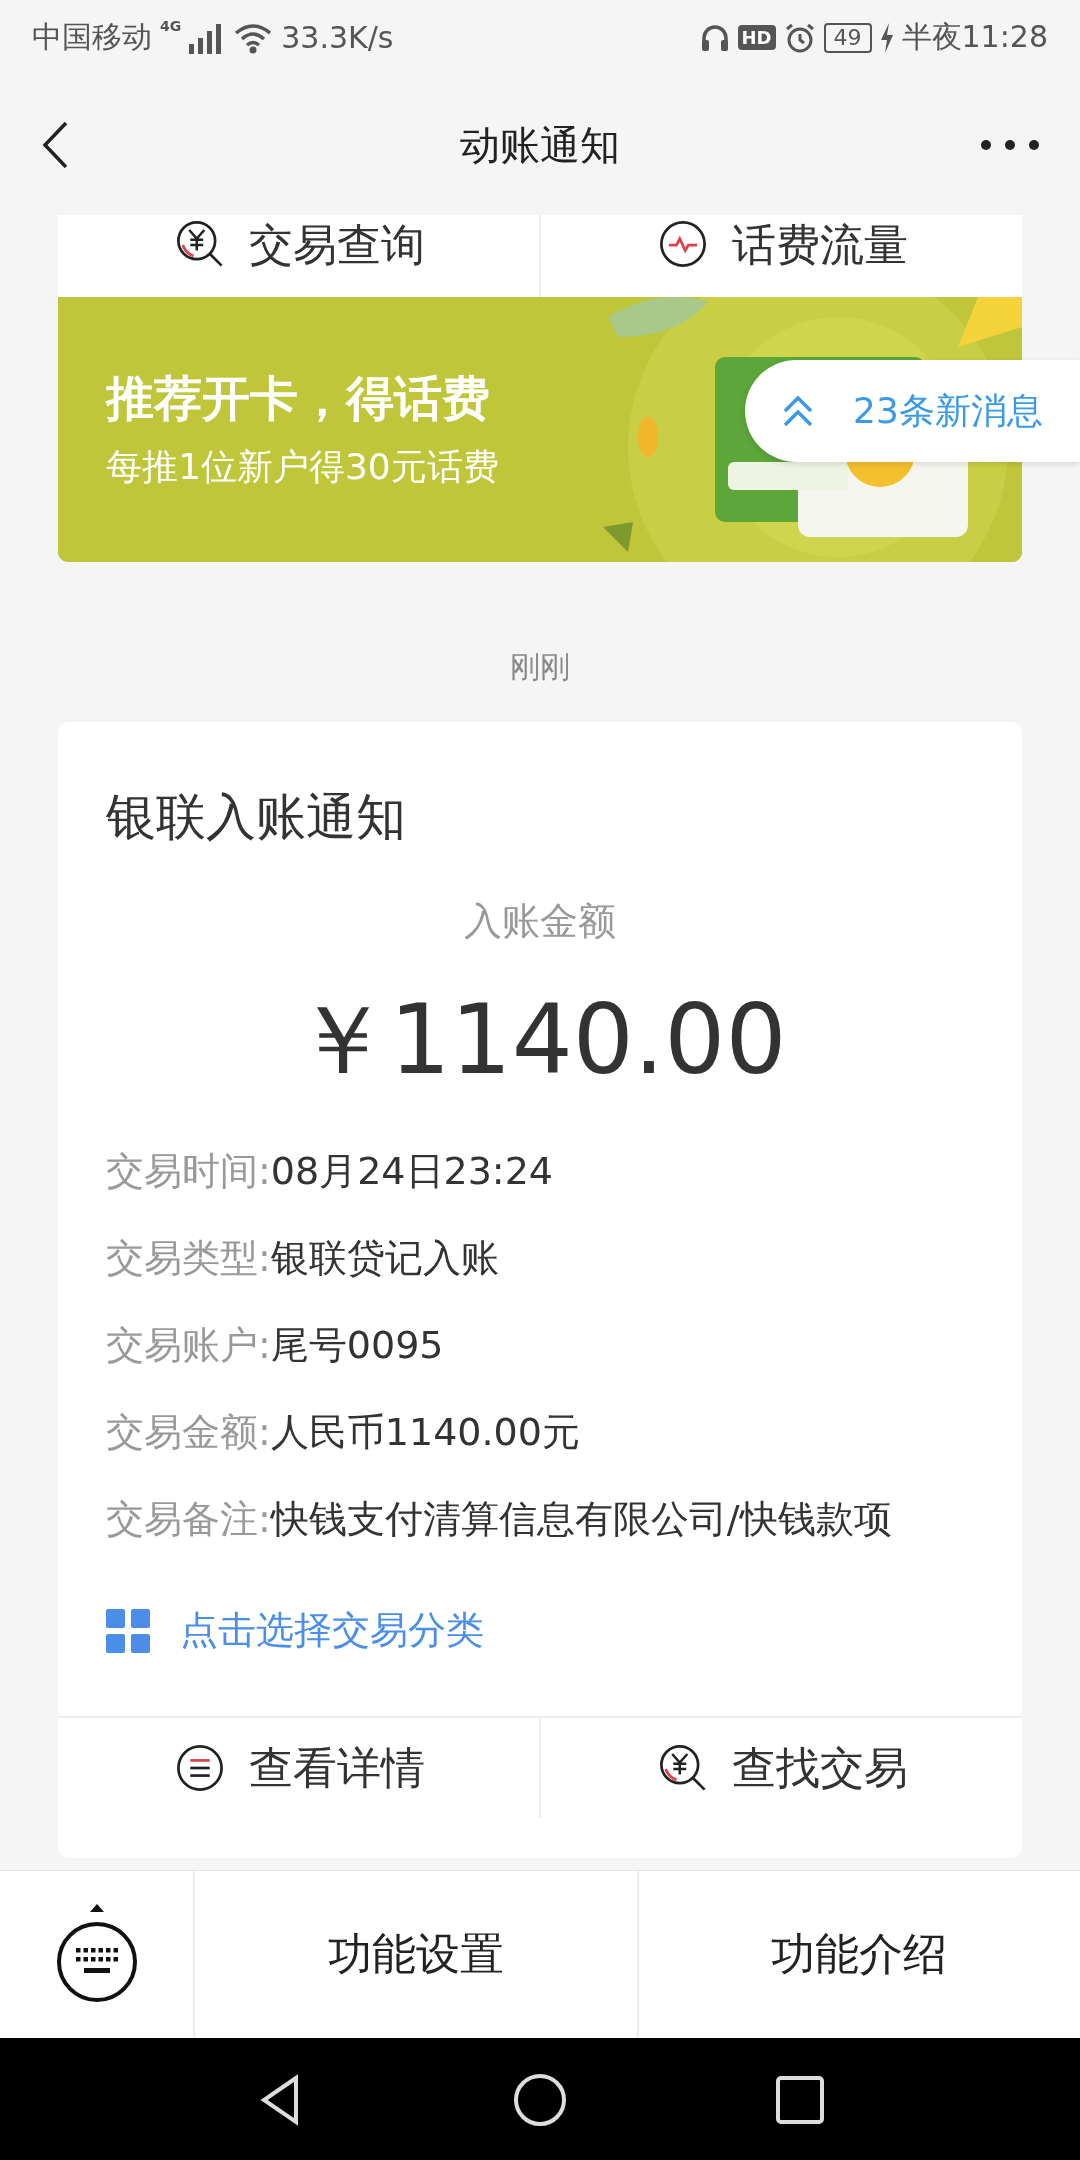 This screenshot has width=1080, height=2160. What do you see at coordinates (171, 26) in the screenshot?
I see `network-type: 4G` at bounding box center [171, 26].